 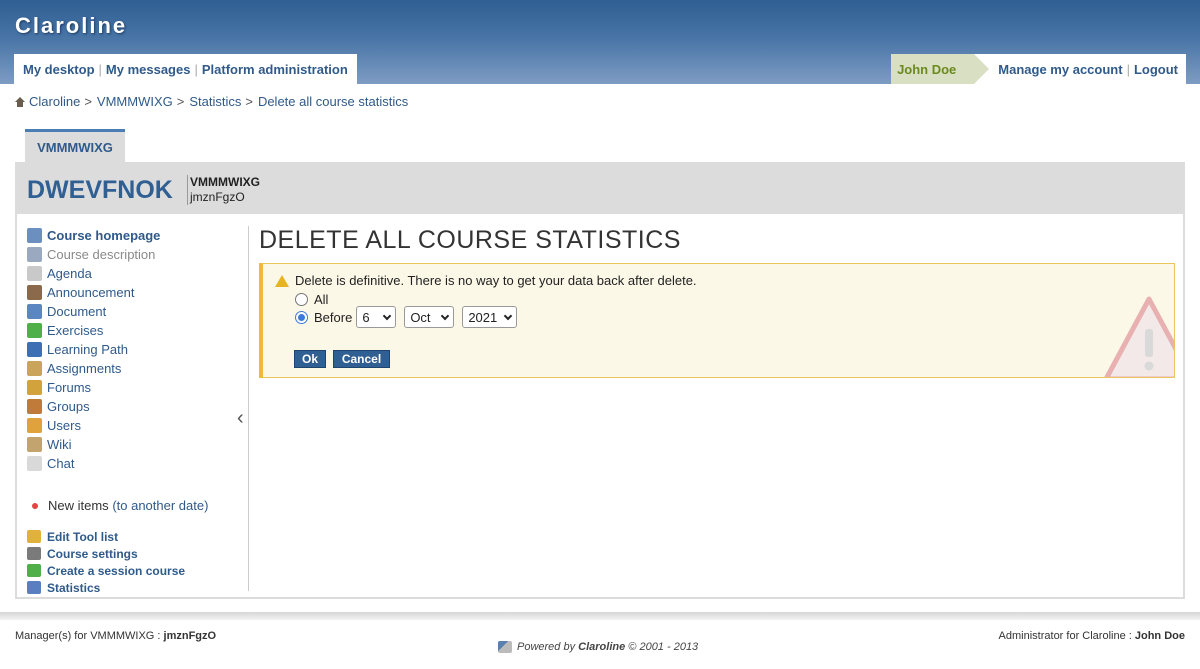 What do you see at coordinates (82, 537) in the screenshot?
I see `admin-tool-label: Edit Tool list` at bounding box center [82, 537].